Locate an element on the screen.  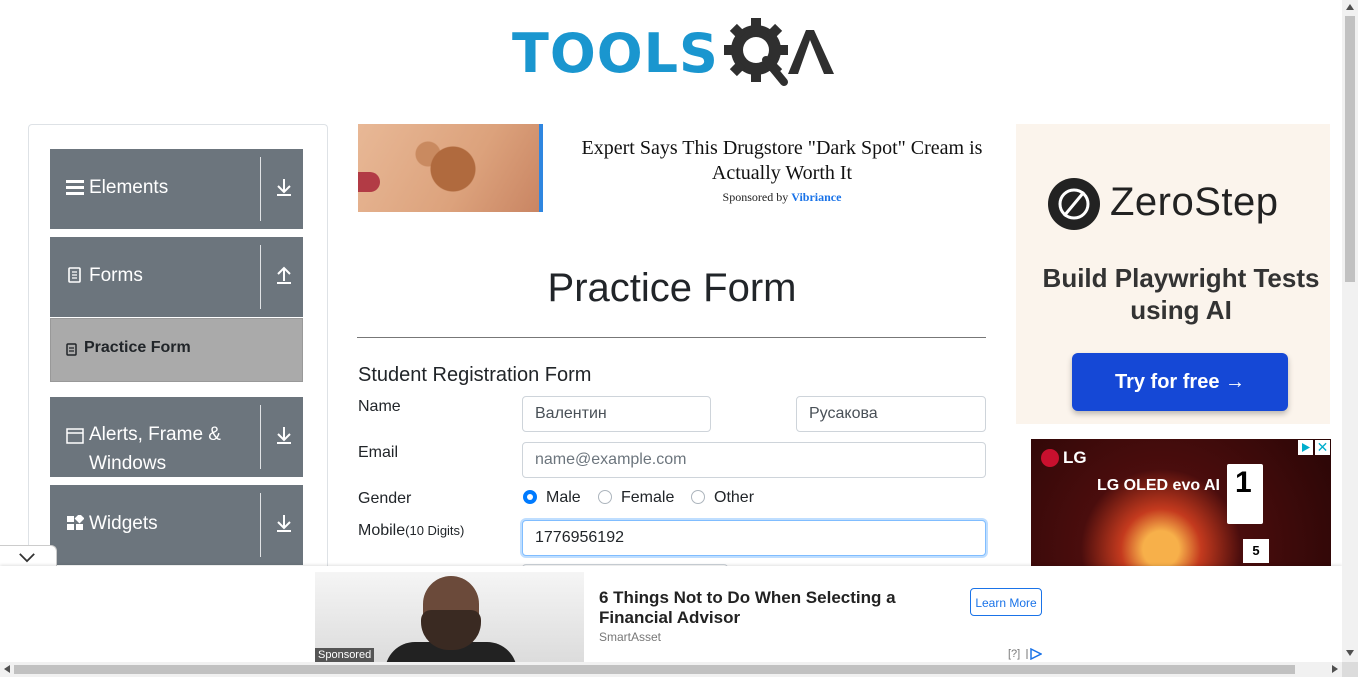
ad-tagline: Build Playwright Tests using AI is located at coordinates (1181, 294).